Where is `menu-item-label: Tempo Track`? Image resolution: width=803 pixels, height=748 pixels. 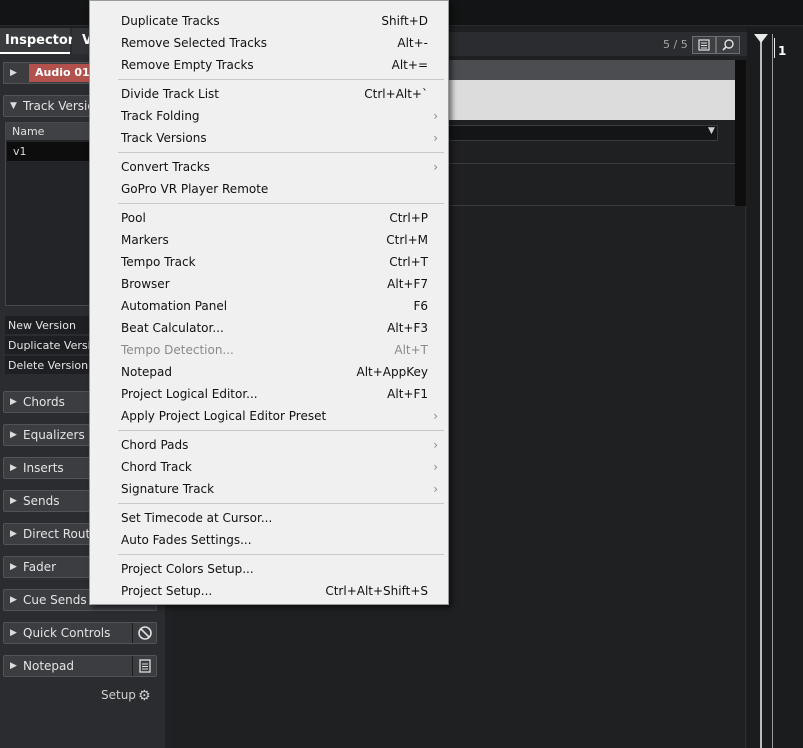 menu-item-label: Tempo Track is located at coordinates (158, 262).